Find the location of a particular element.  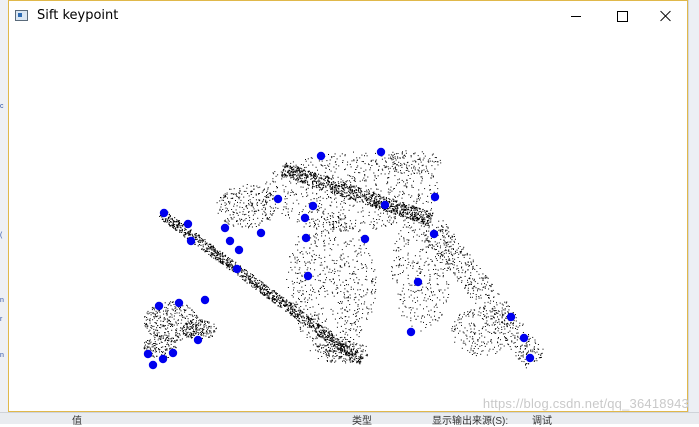

title-bar: Sift keypoint is located at coordinates (348, 16).